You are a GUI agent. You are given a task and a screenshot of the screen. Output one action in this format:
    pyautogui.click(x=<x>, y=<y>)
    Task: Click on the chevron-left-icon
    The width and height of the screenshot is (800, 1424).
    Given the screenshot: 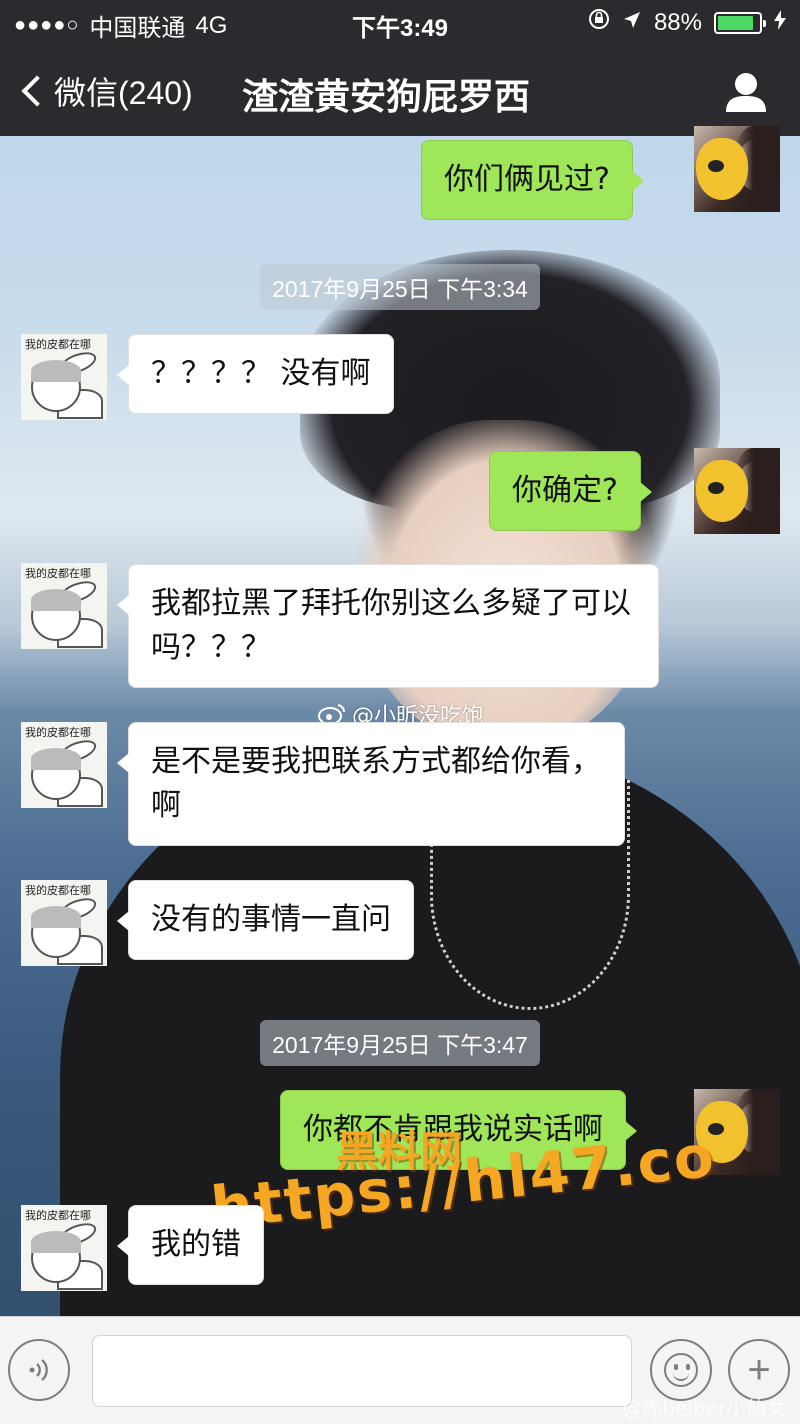 What is the action you would take?
    pyautogui.click(x=37, y=91)
    